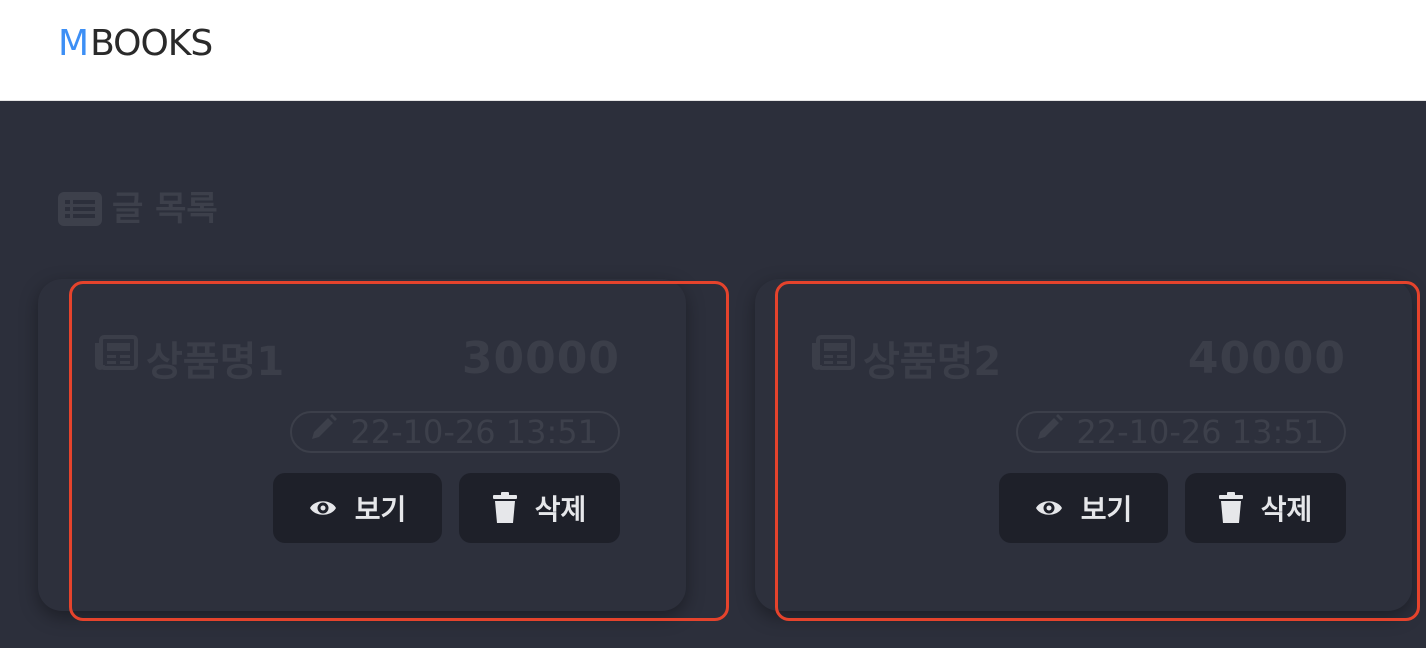 Image resolution: width=1426 pixels, height=648 pixels. Describe the element at coordinates (1078, 358) in the screenshot. I see `card-header: 상품명2 40000` at that location.